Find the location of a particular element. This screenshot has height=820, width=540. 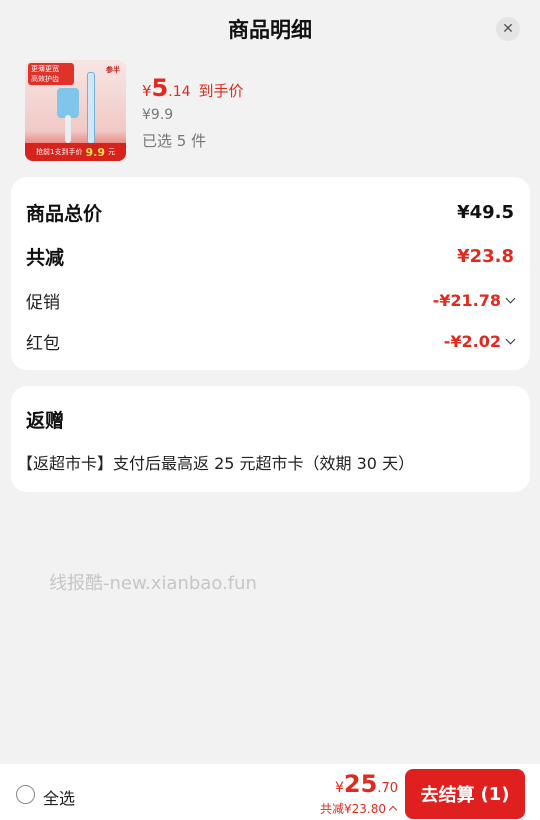

product-image: 更薄更宽 高效护齿 参半 抢前1支到手价 9.9 元 is located at coordinates (75, 110).